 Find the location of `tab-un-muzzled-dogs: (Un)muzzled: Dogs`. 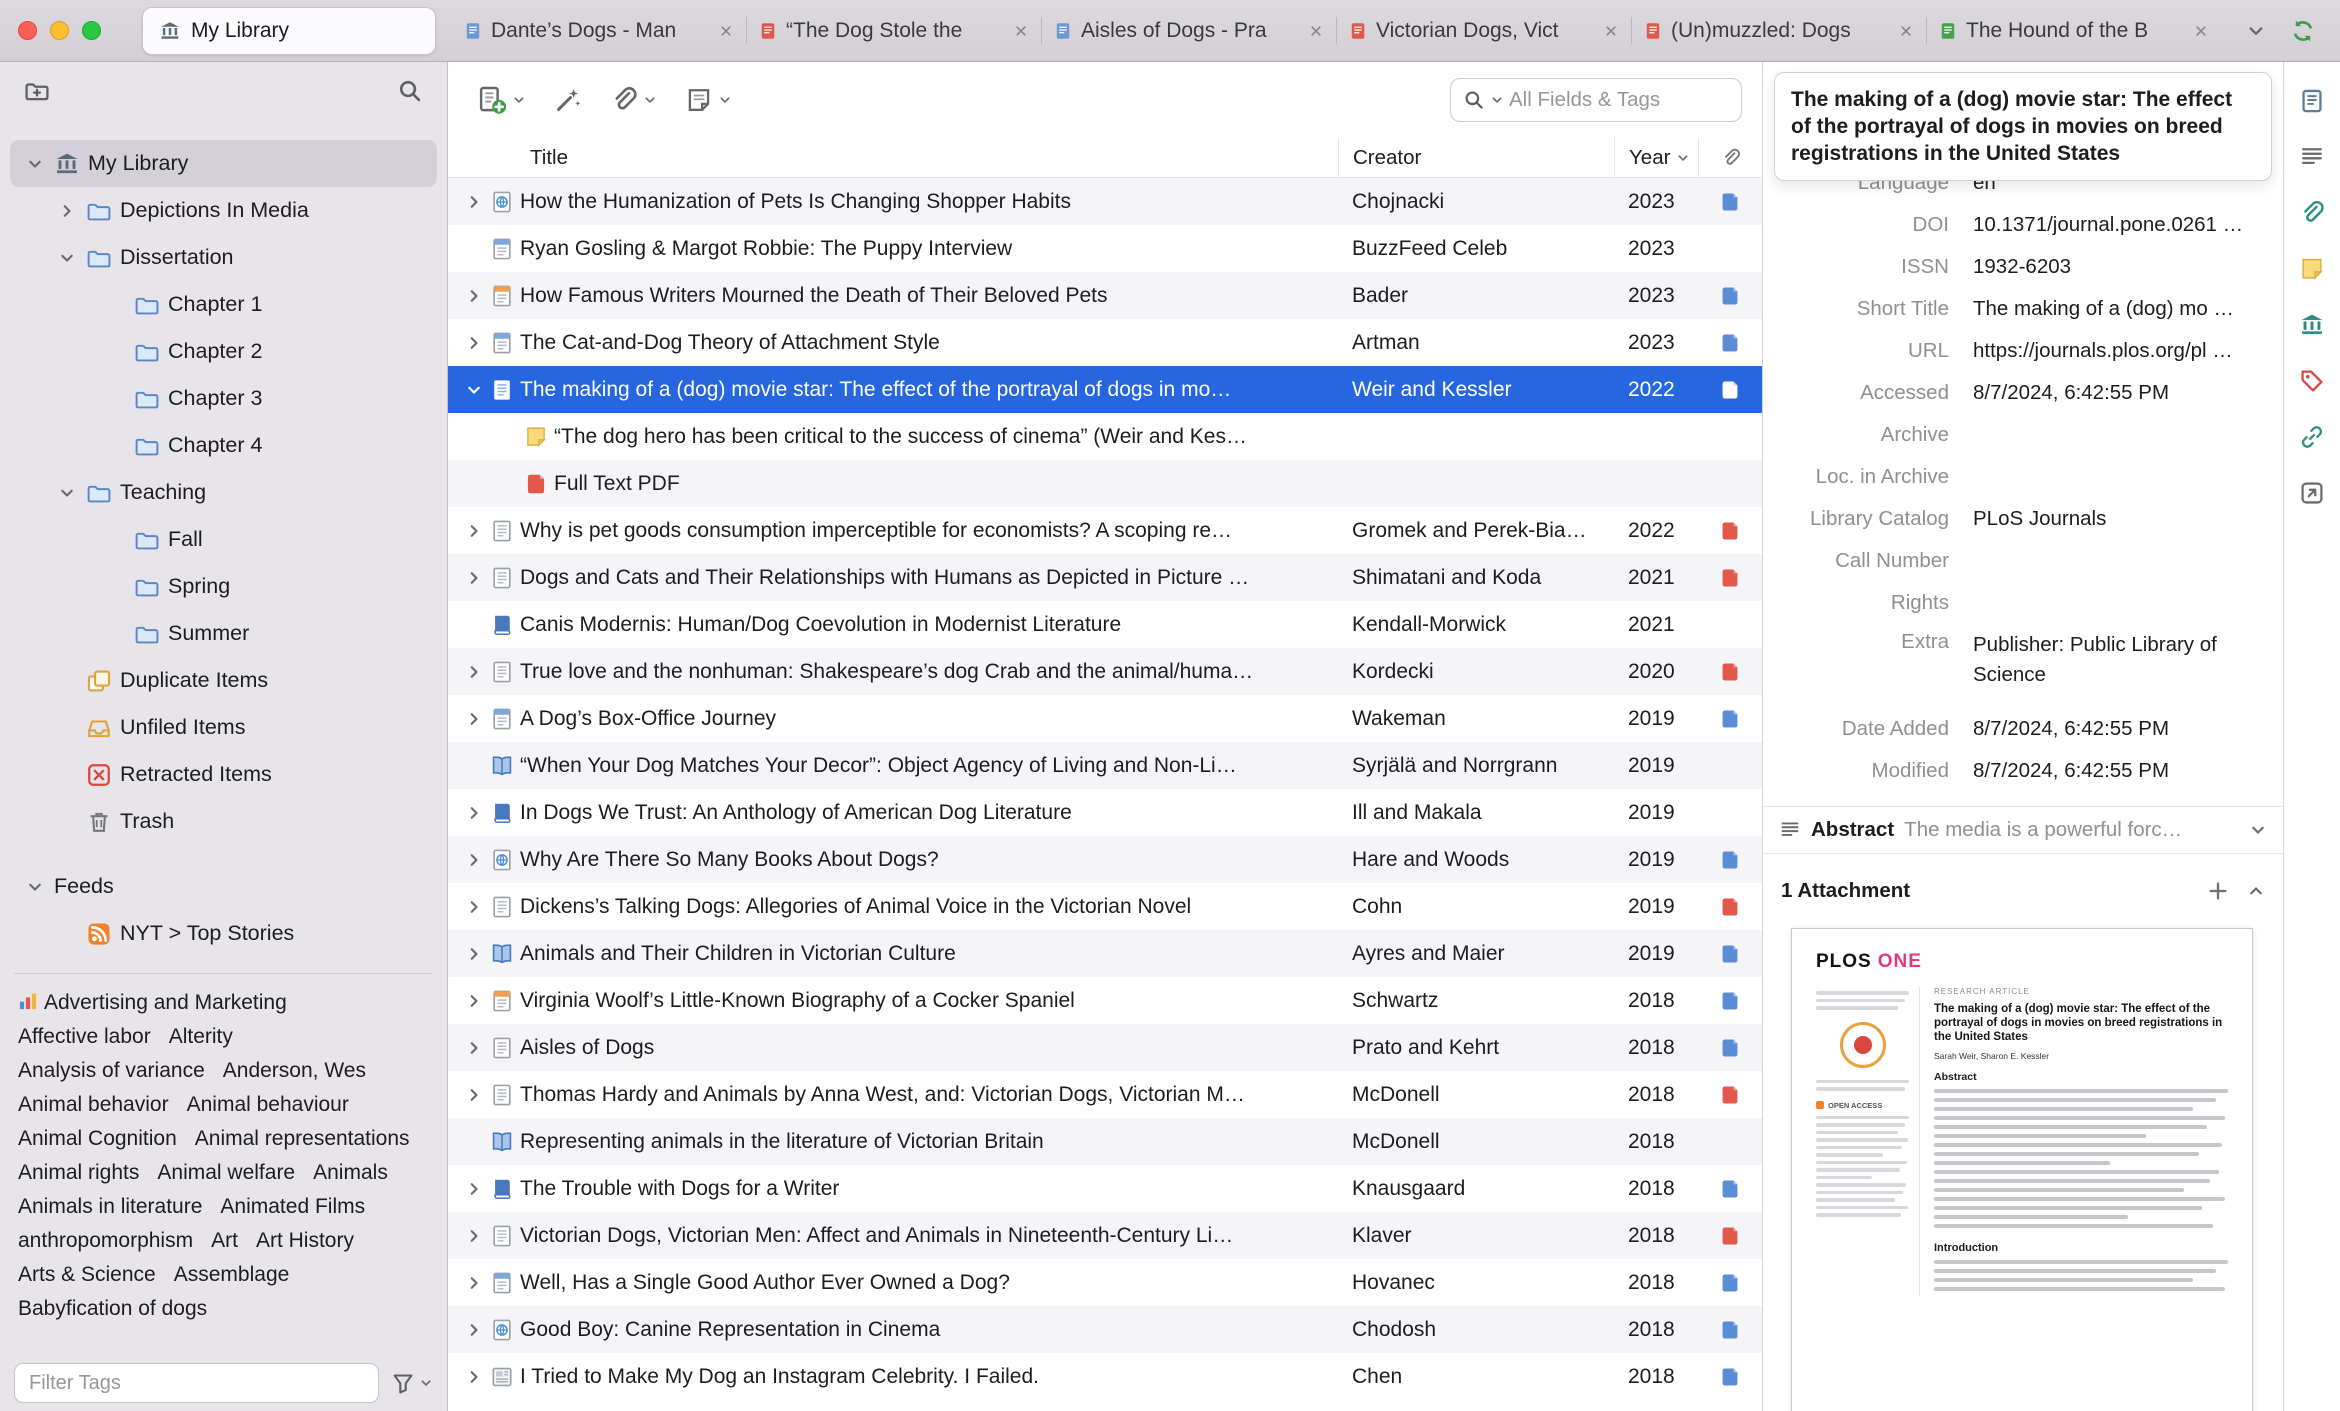

tab-un-muzzled-dogs: (Un)muzzled: Dogs is located at coordinates (1778, 30).